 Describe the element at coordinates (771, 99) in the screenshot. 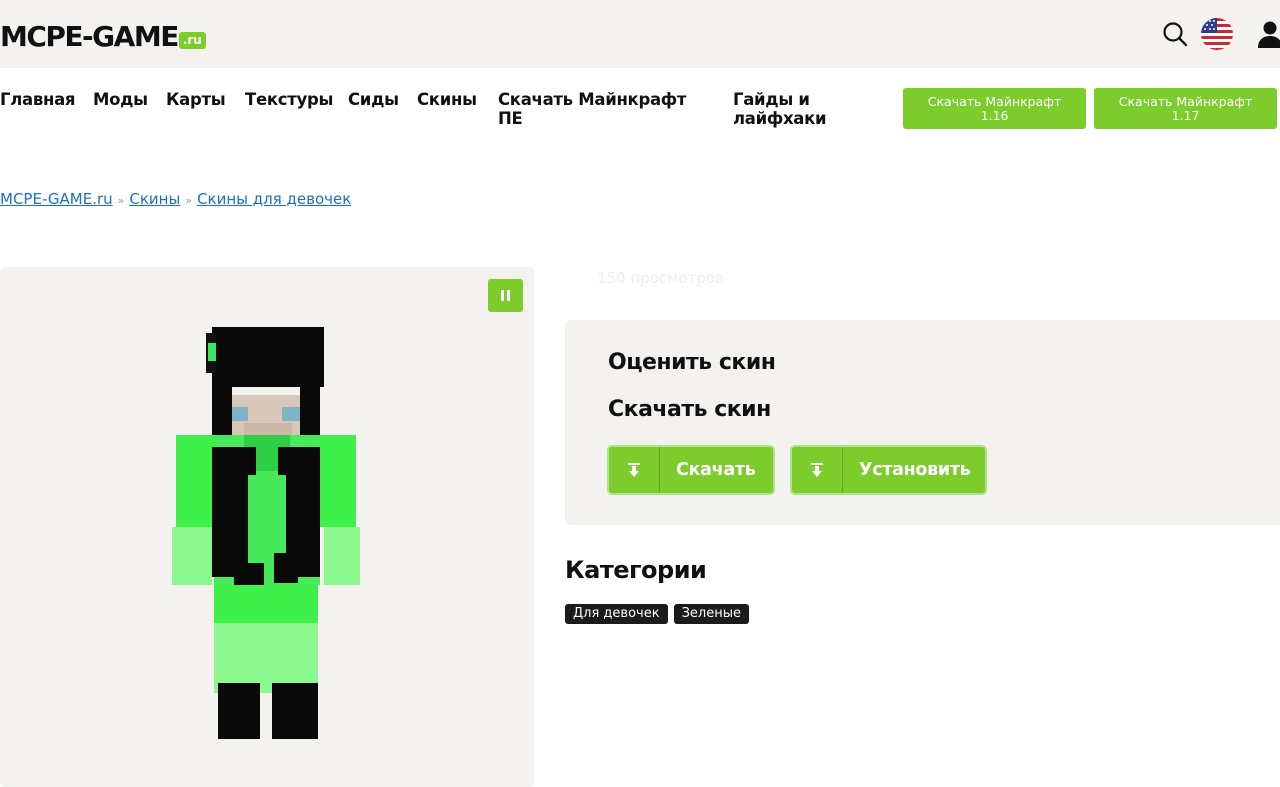

I see `nav-item-label-line1: Гайды и` at that location.